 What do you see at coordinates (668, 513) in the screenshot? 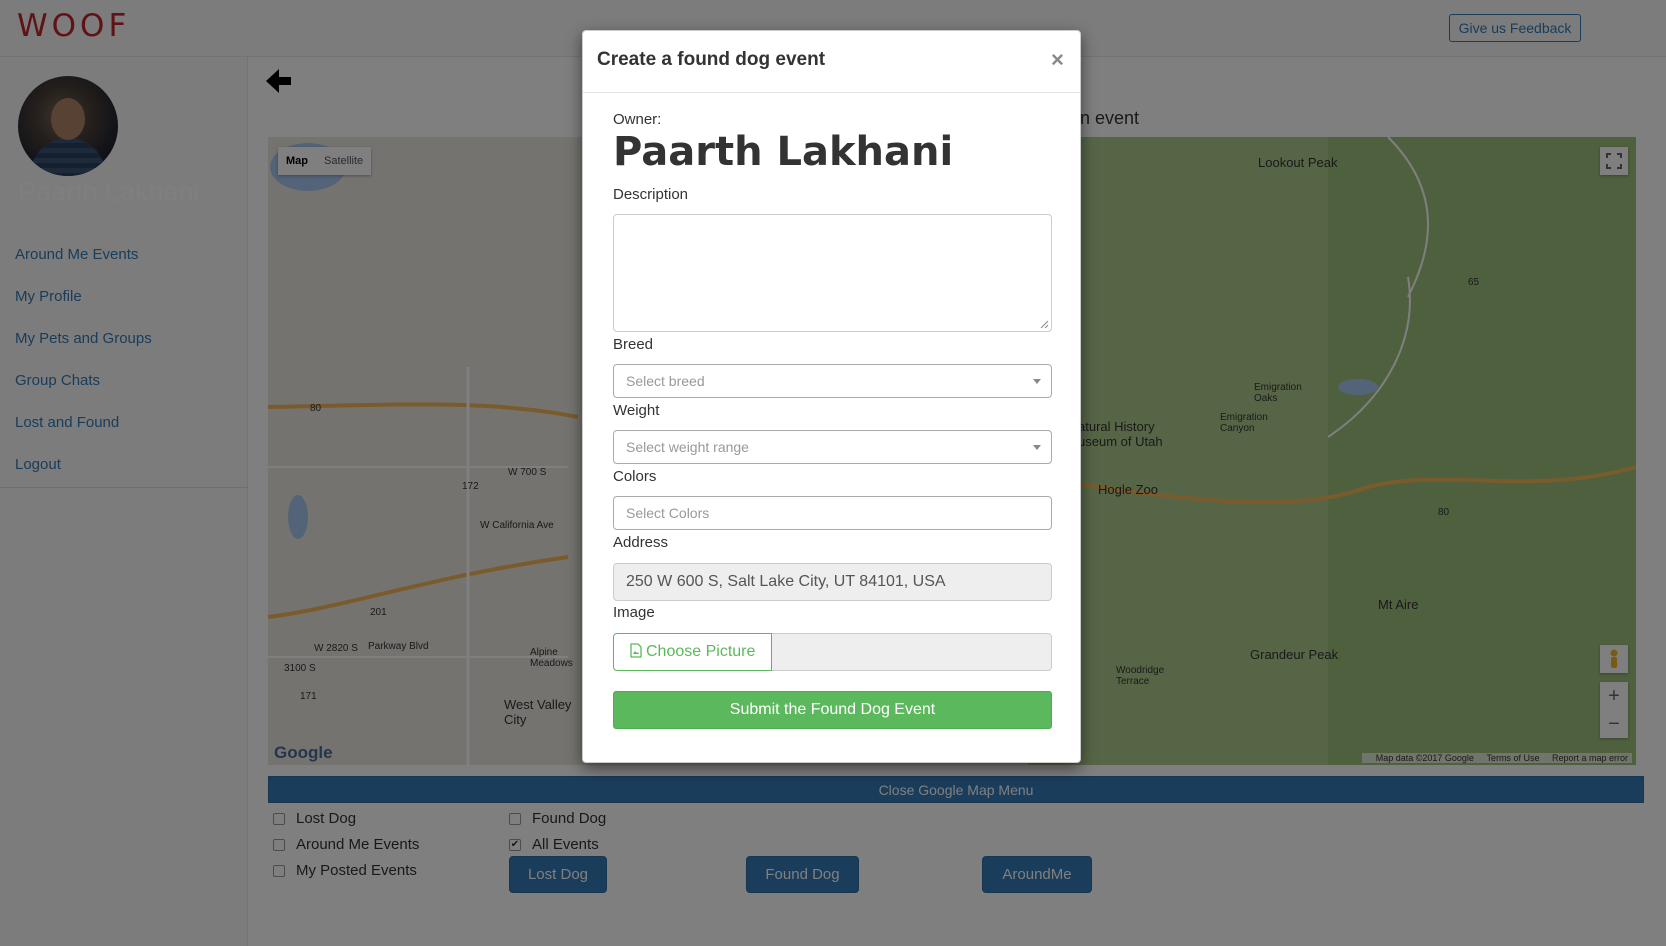
I see `colors-placeholder: Select Colors` at bounding box center [668, 513].